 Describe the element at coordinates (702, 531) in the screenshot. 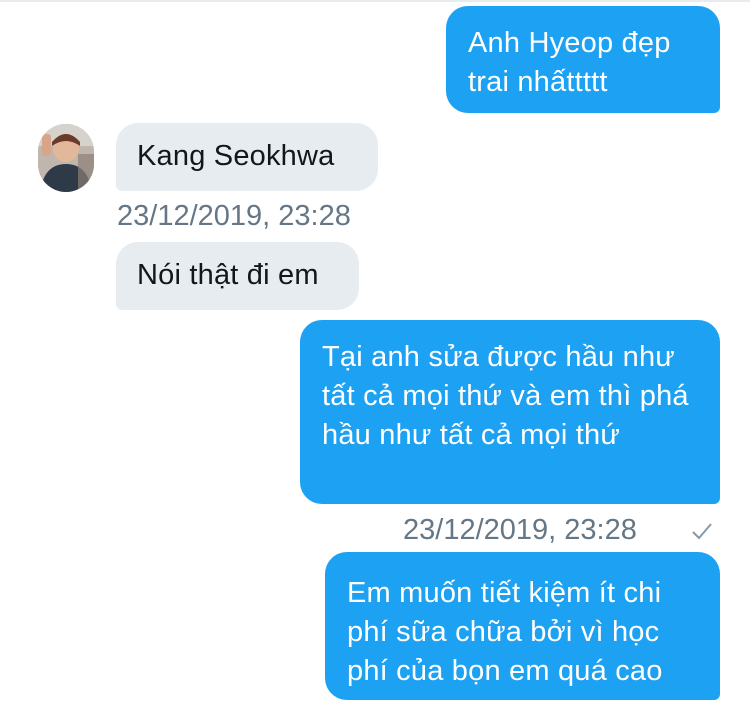

I see `check-icon` at that location.